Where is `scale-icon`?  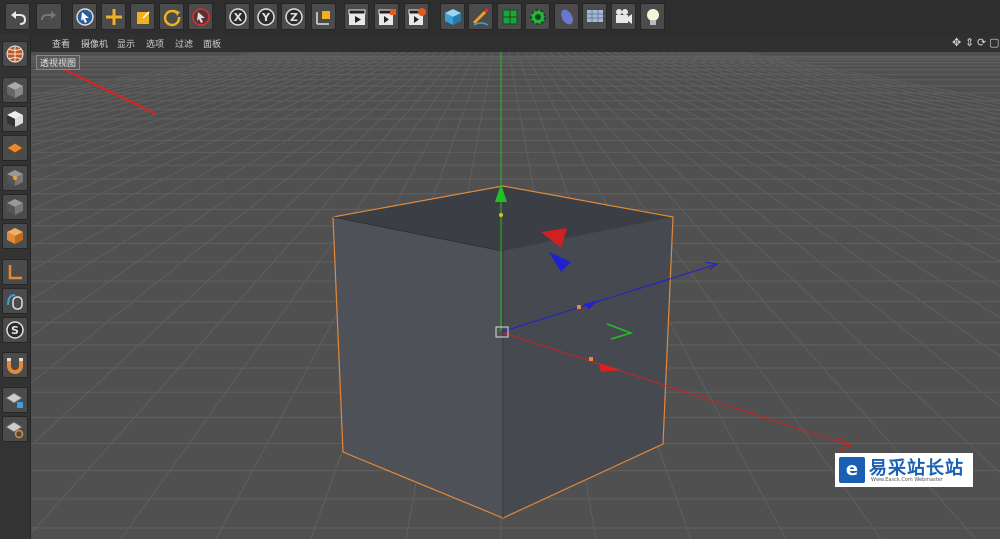
scale-icon is located at coordinates (143, 17).